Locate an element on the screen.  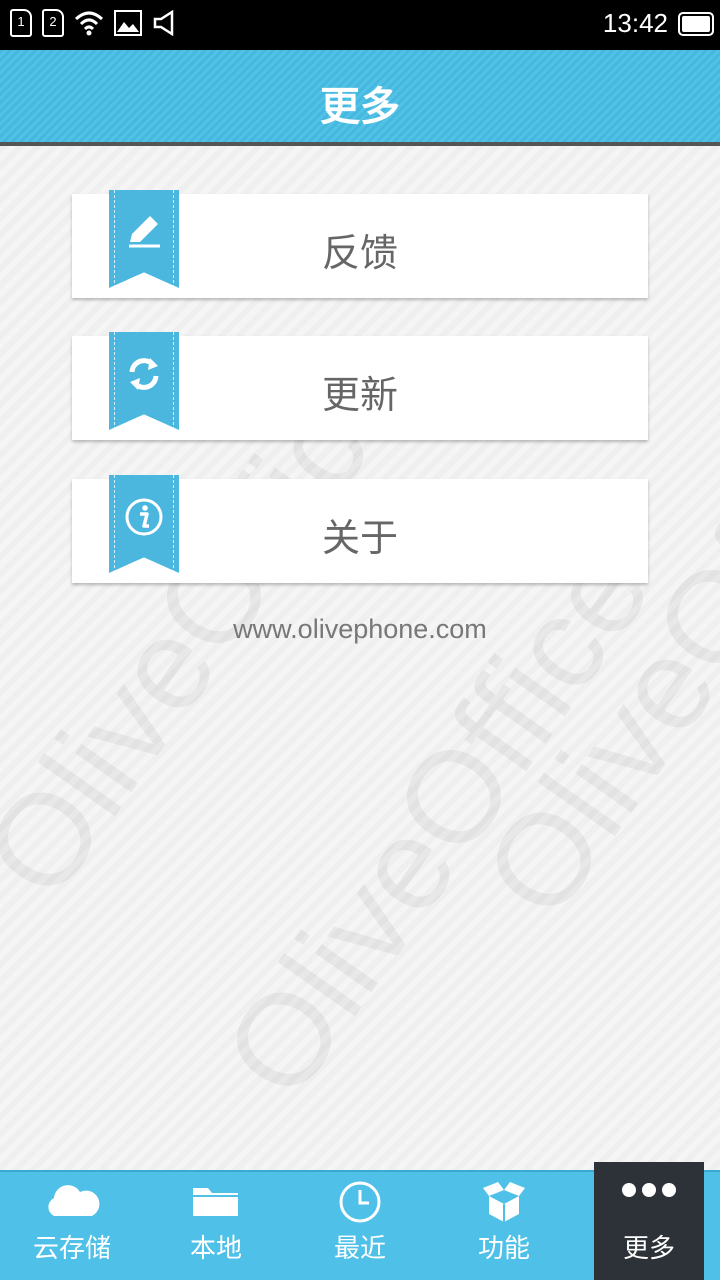
nav-label: 最近 is located at coordinates (359, 1249).